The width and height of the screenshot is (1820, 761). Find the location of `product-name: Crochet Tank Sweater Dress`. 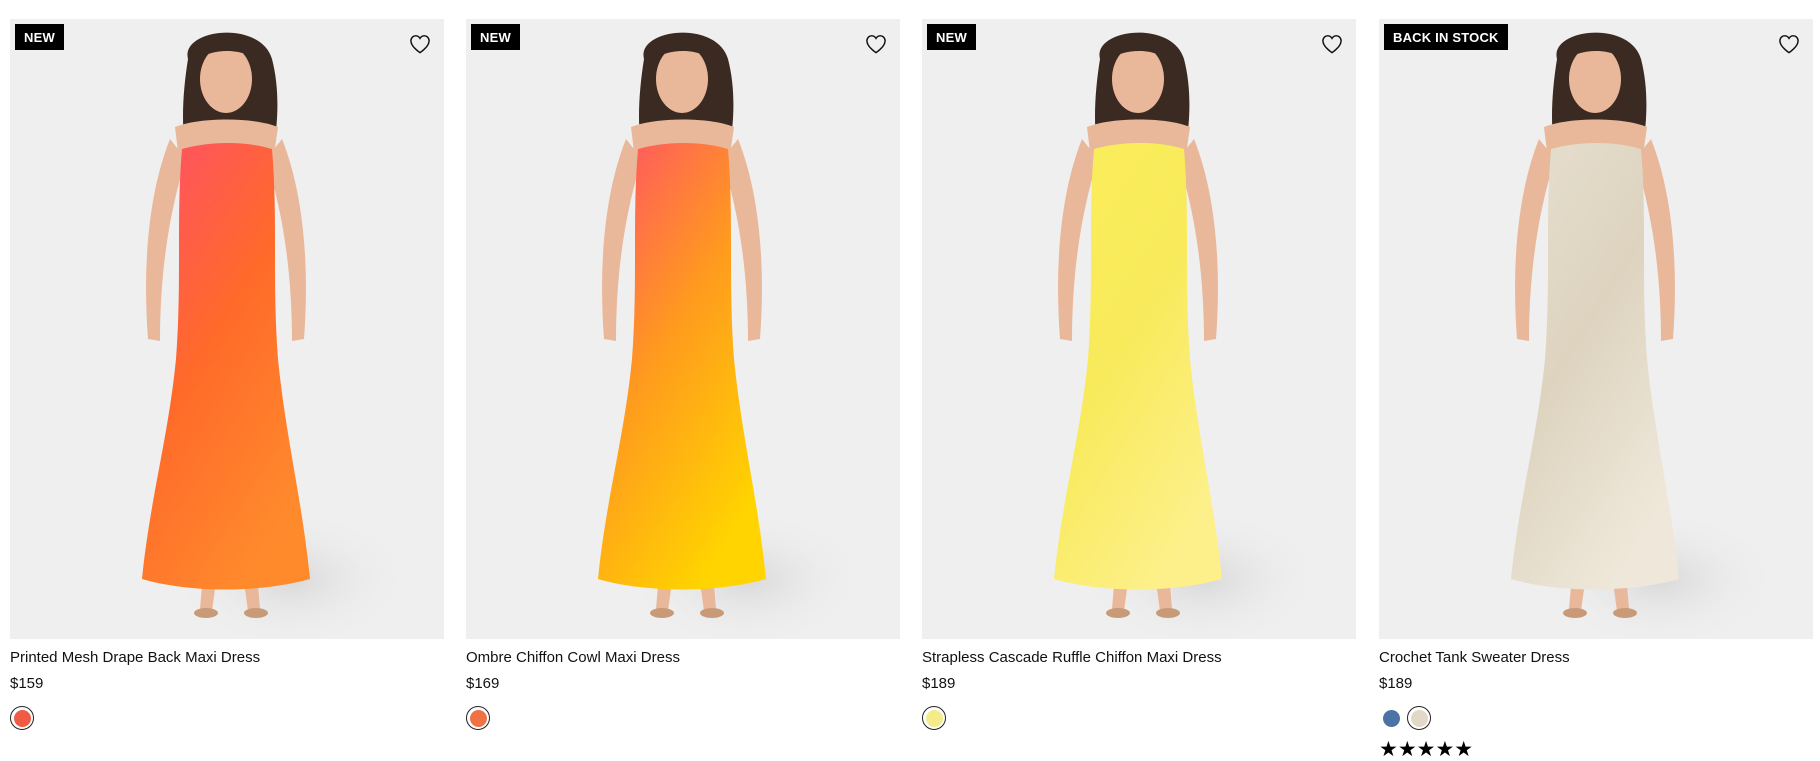

product-name: Crochet Tank Sweater Dress is located at coordinates (1596, 658).